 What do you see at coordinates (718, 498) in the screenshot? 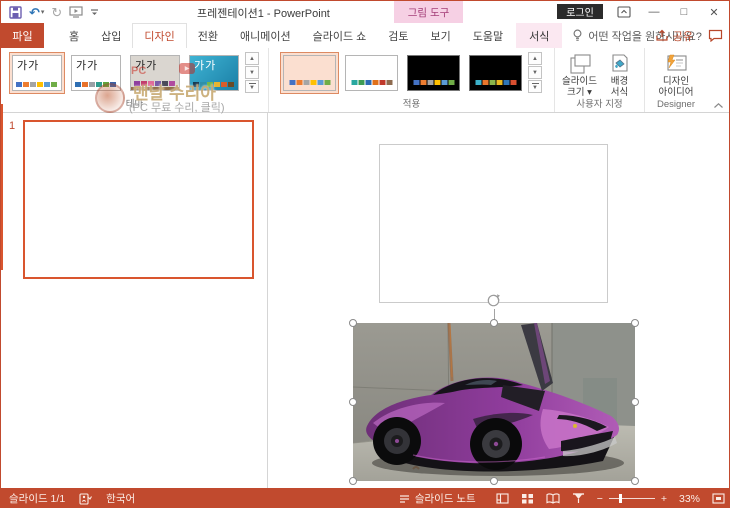
I see `fit-slide-to-window-icon` at bounding box center [718, 498].